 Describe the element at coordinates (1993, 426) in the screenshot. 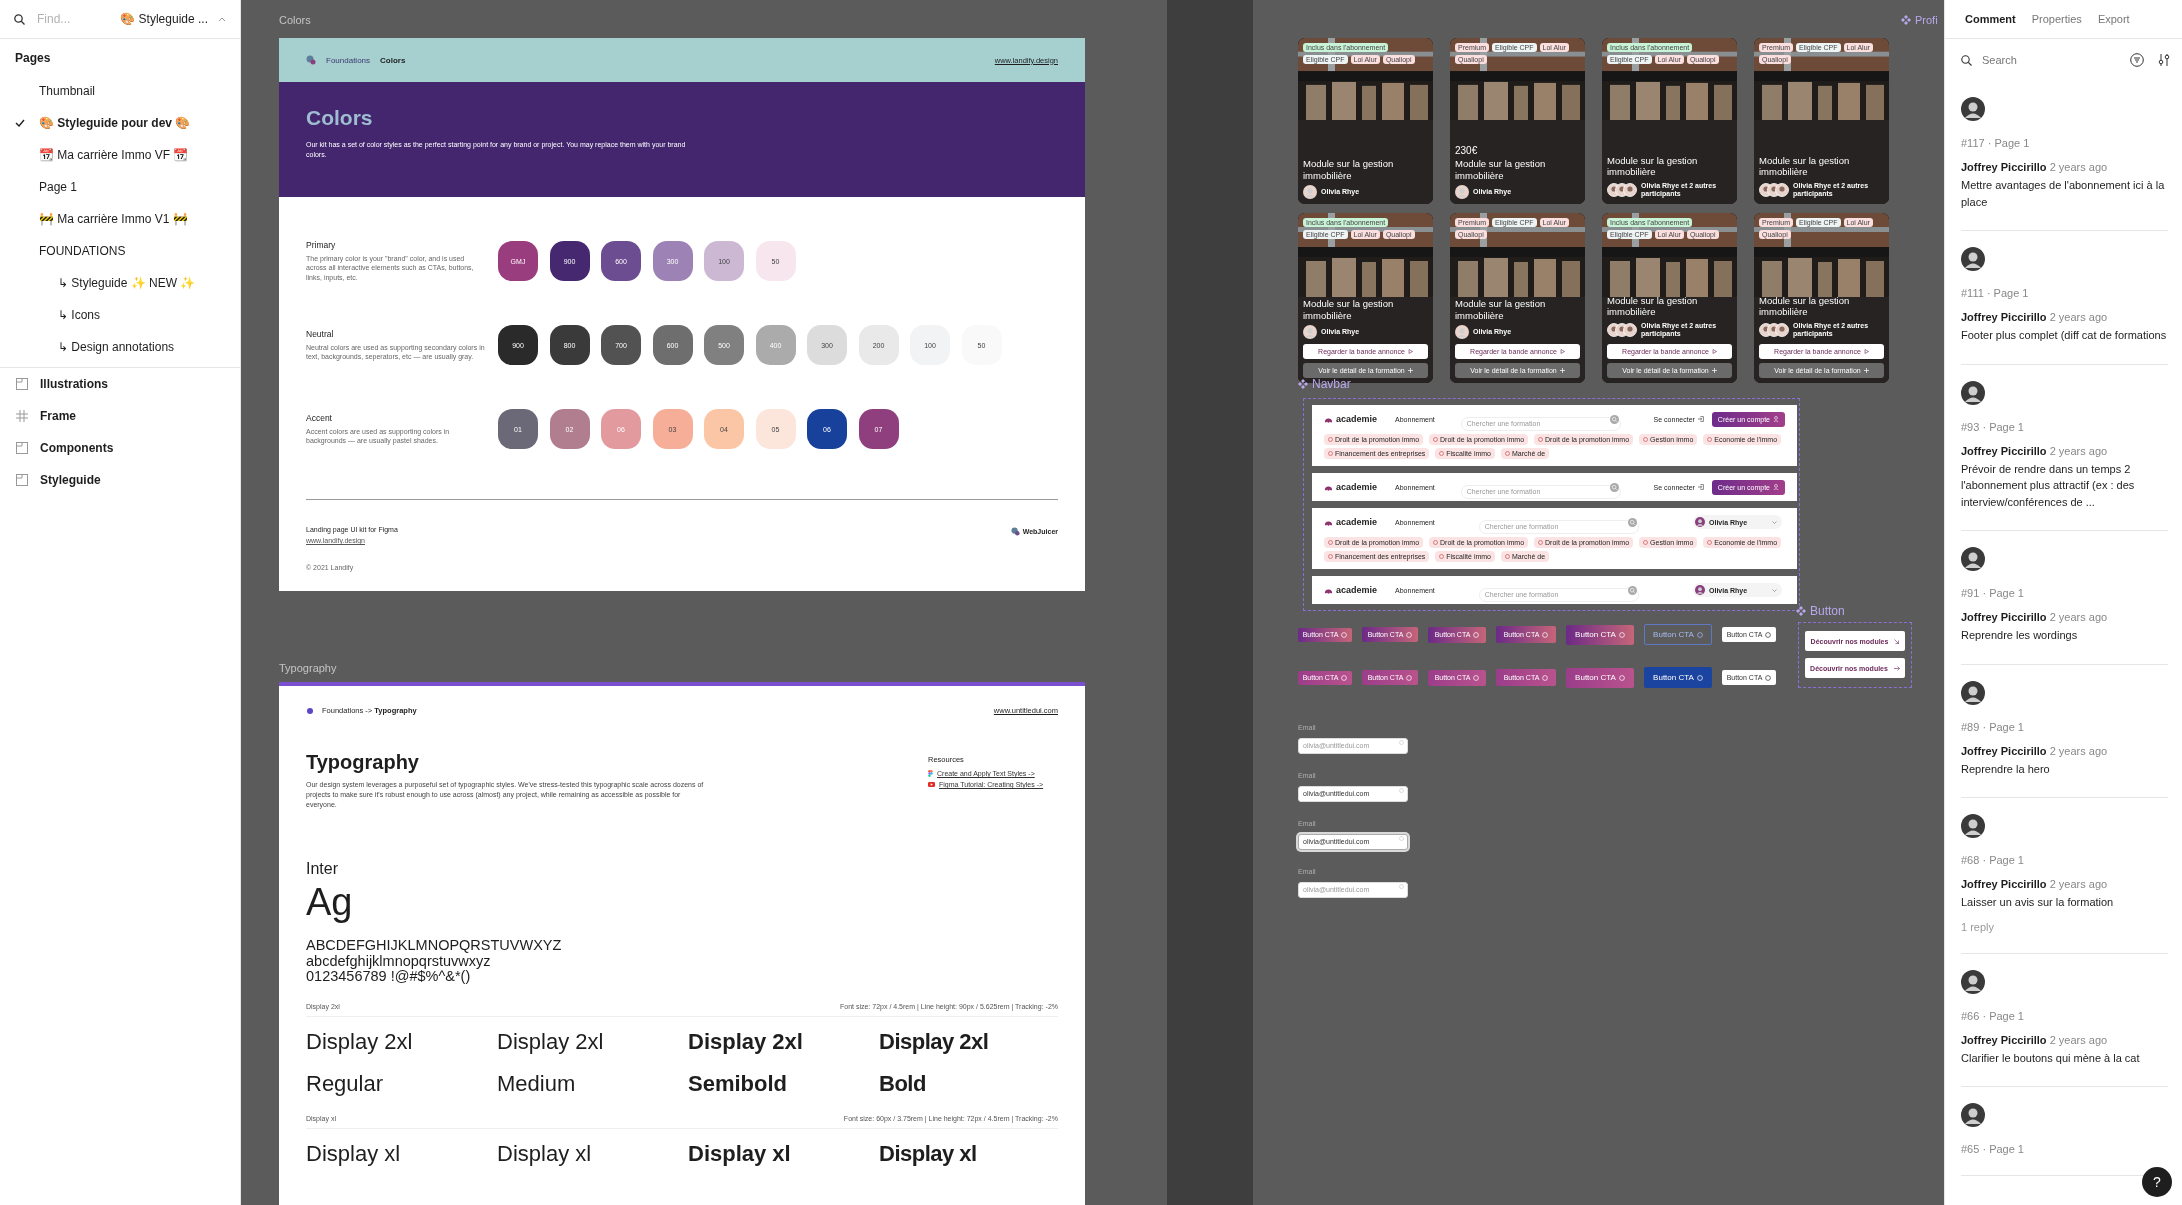

I see `comment-reference: #93 · Page 1` at that location.